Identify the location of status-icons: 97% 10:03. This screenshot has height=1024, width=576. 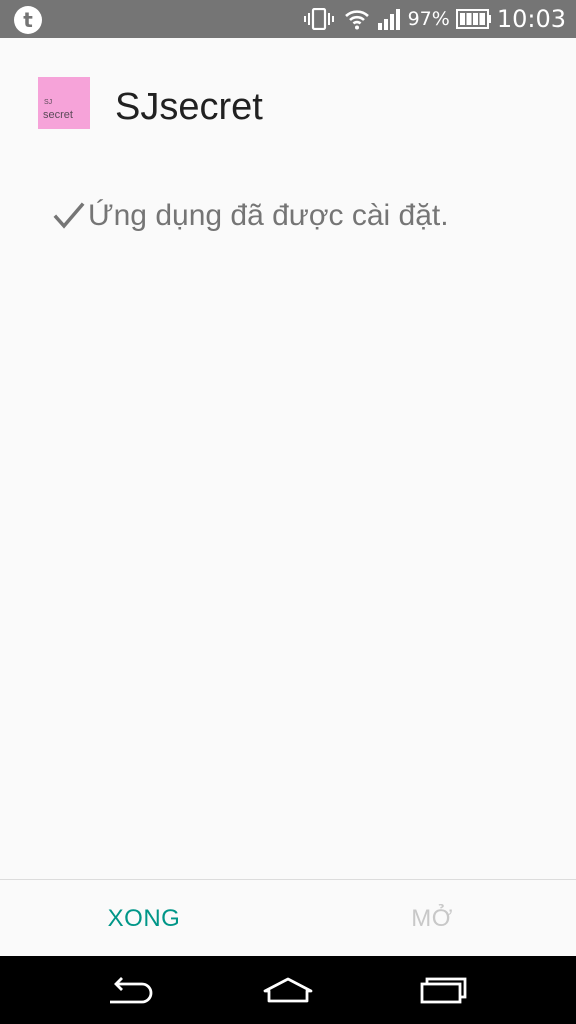
(434, 19).